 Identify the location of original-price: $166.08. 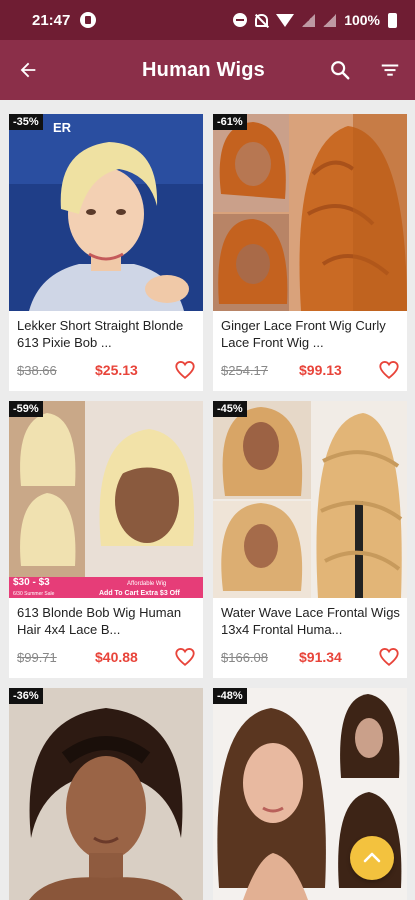
(244, 657).